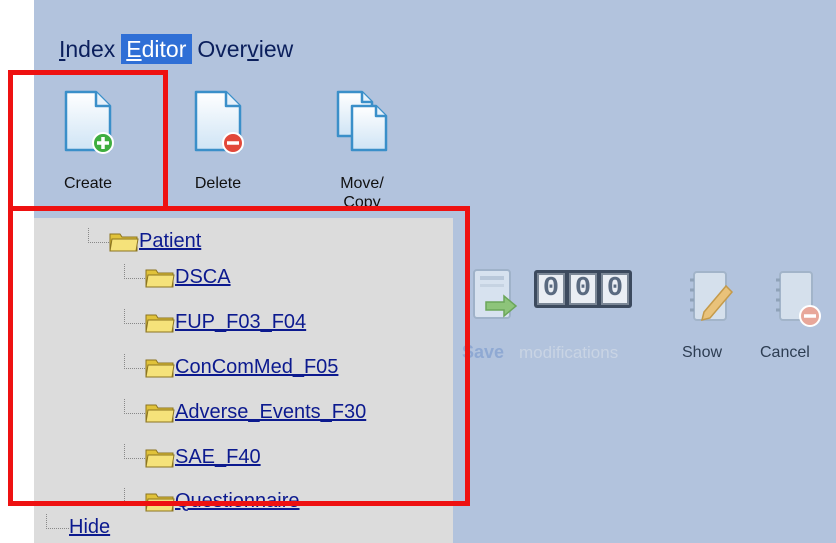 This screenshot has height=543, width=836. What do you see at coordinates (569, 352) in the screenshot?
I see `modifications-label: modifications` at bounding box center [569, 352].